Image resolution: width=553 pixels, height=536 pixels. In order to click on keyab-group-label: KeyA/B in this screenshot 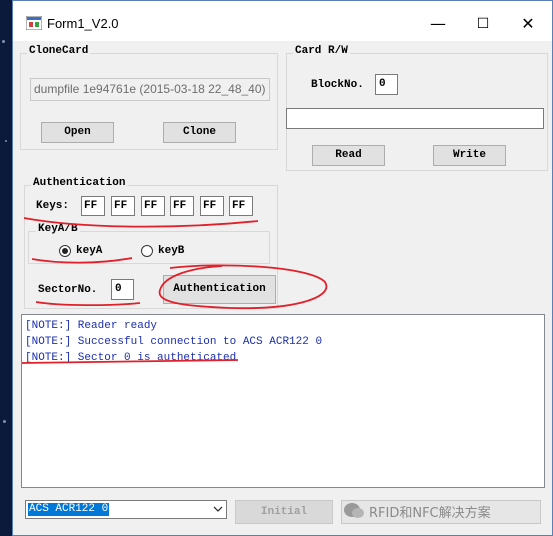, I will do `click(58, 229)`.